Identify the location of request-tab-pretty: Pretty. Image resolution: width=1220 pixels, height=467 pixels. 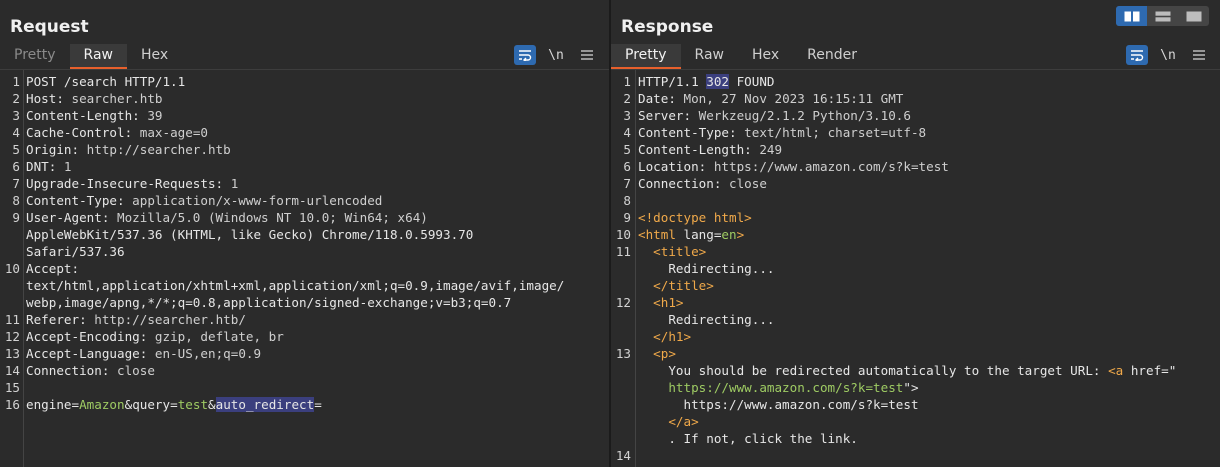
(35, 57).